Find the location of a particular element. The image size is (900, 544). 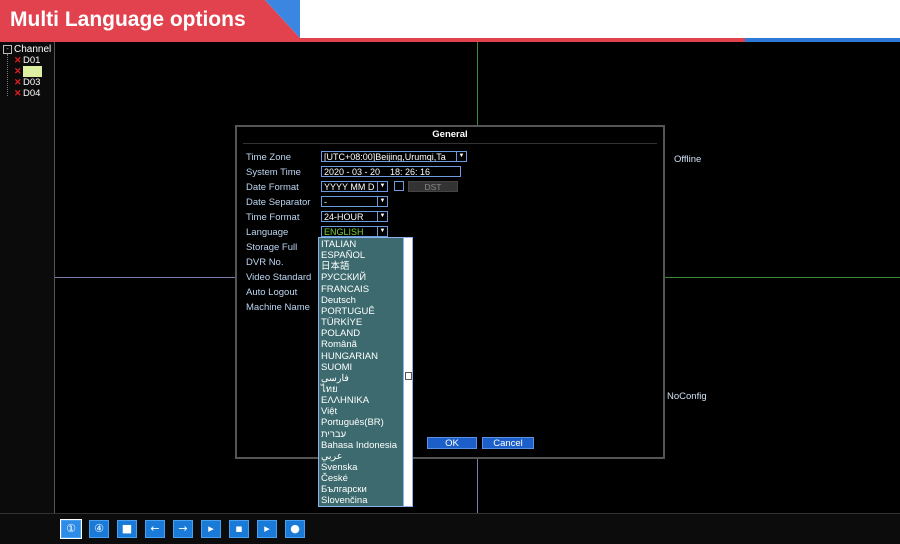

channel-tree-header: - Channel is located at coordinates (27, 49).